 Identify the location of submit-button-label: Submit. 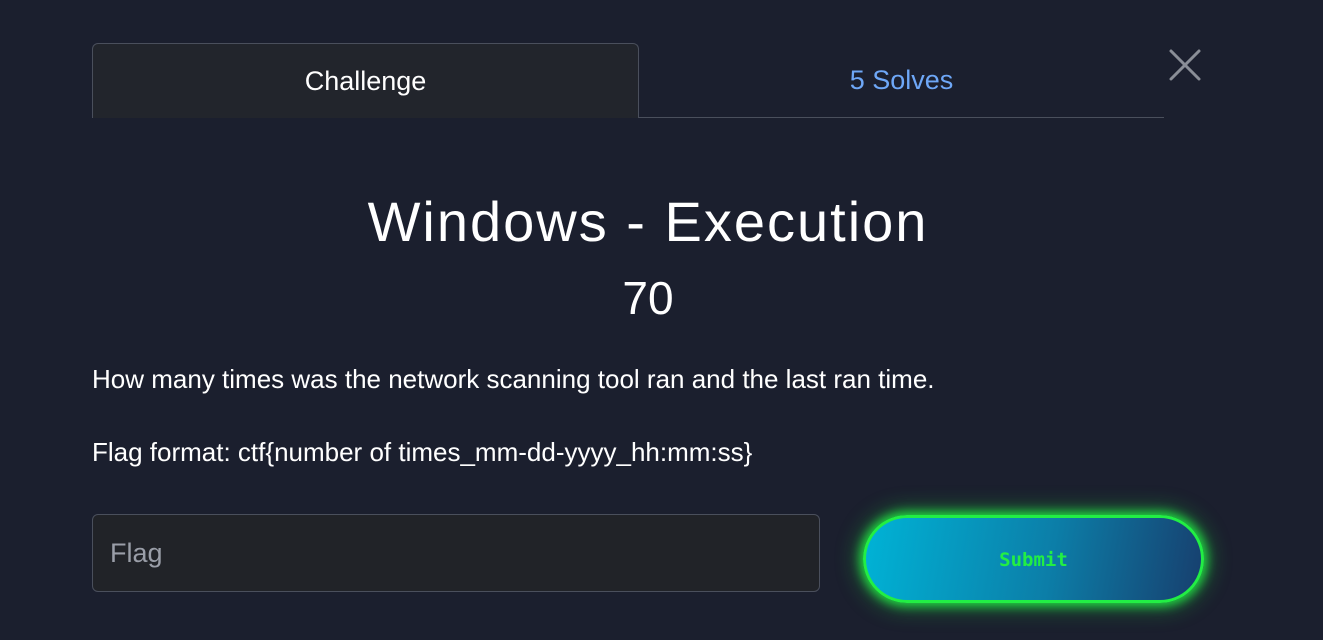
(1033, 560).